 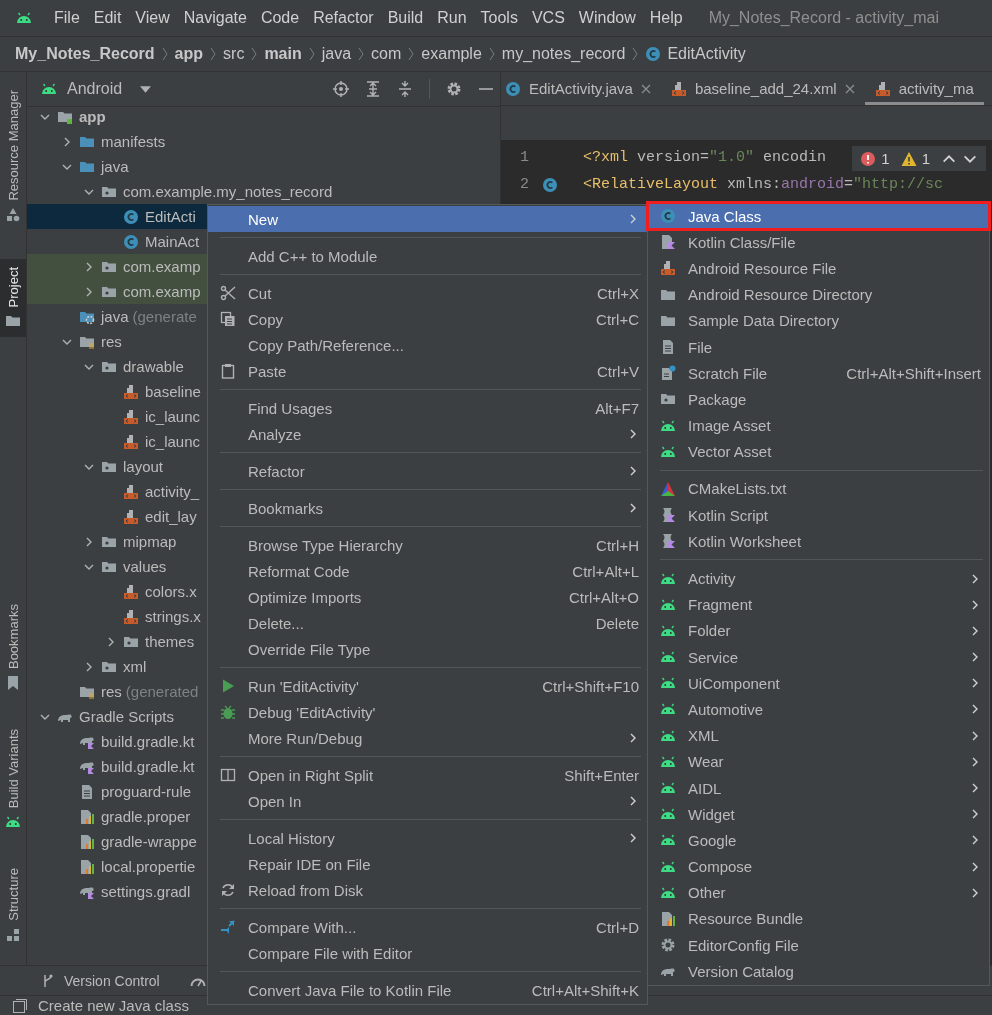 I want to click on note-text: (generated, so click(x=162, y=691).